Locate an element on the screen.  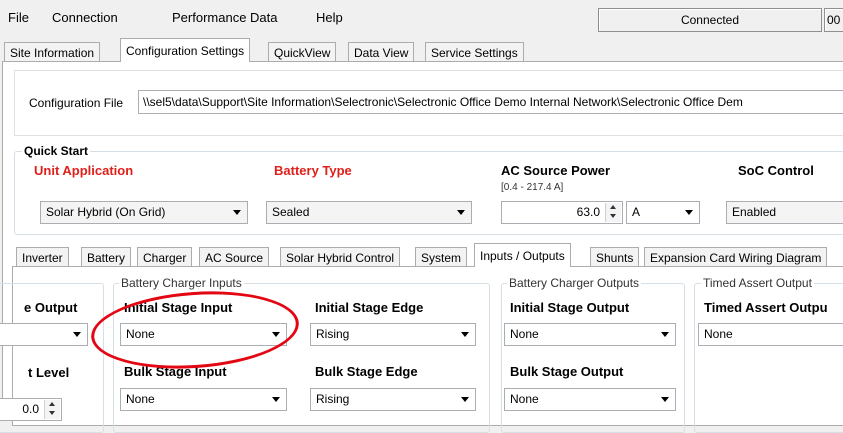
quick-start-title: Quick Start is located at coordinates (56, 151).